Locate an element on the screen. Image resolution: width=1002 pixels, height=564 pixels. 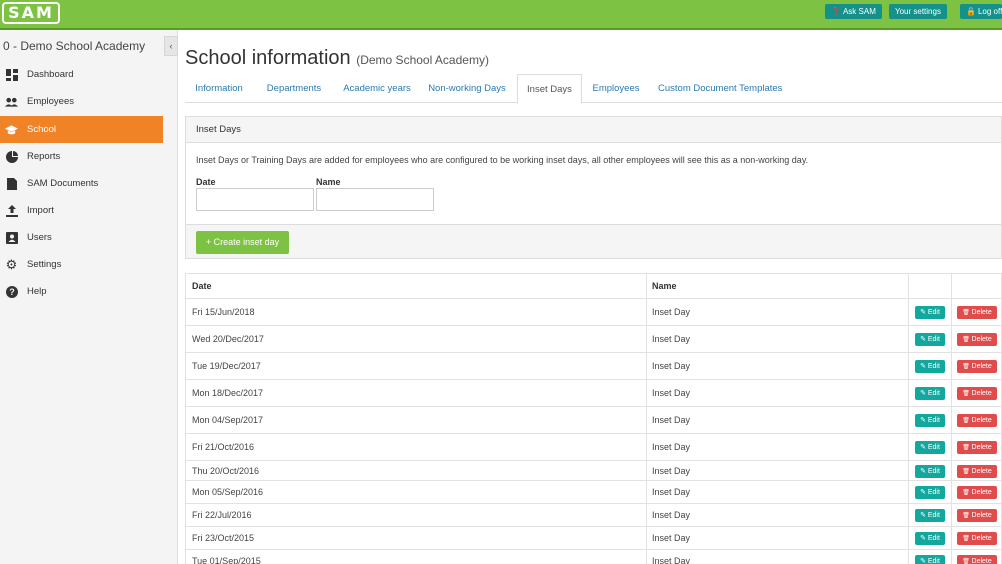
document-icon is located at coordinates (11, 183).